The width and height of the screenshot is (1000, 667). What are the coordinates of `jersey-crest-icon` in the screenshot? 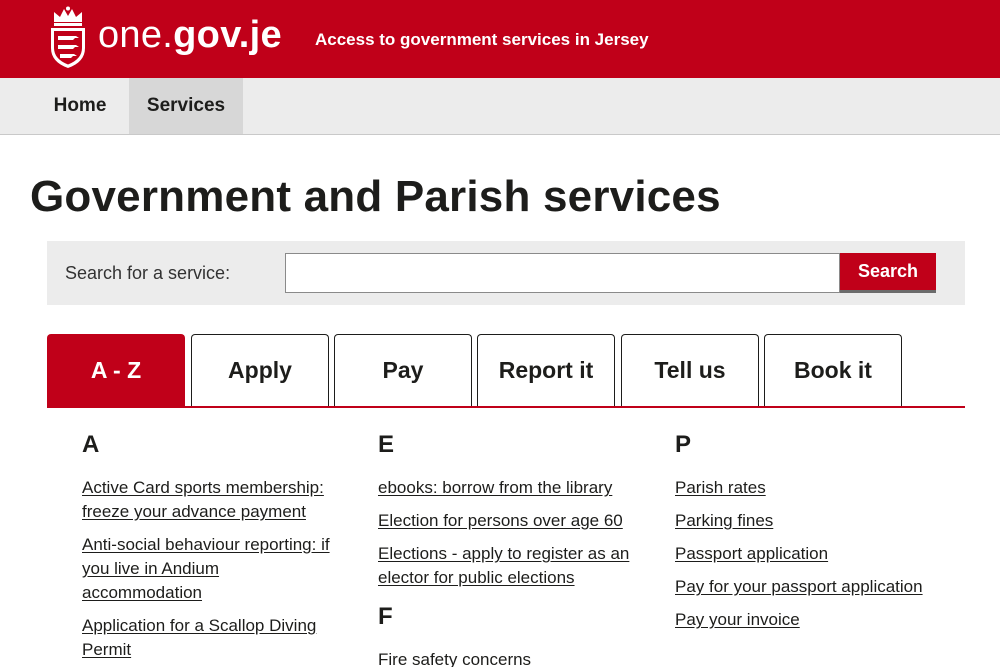 It's located at (68, 38).